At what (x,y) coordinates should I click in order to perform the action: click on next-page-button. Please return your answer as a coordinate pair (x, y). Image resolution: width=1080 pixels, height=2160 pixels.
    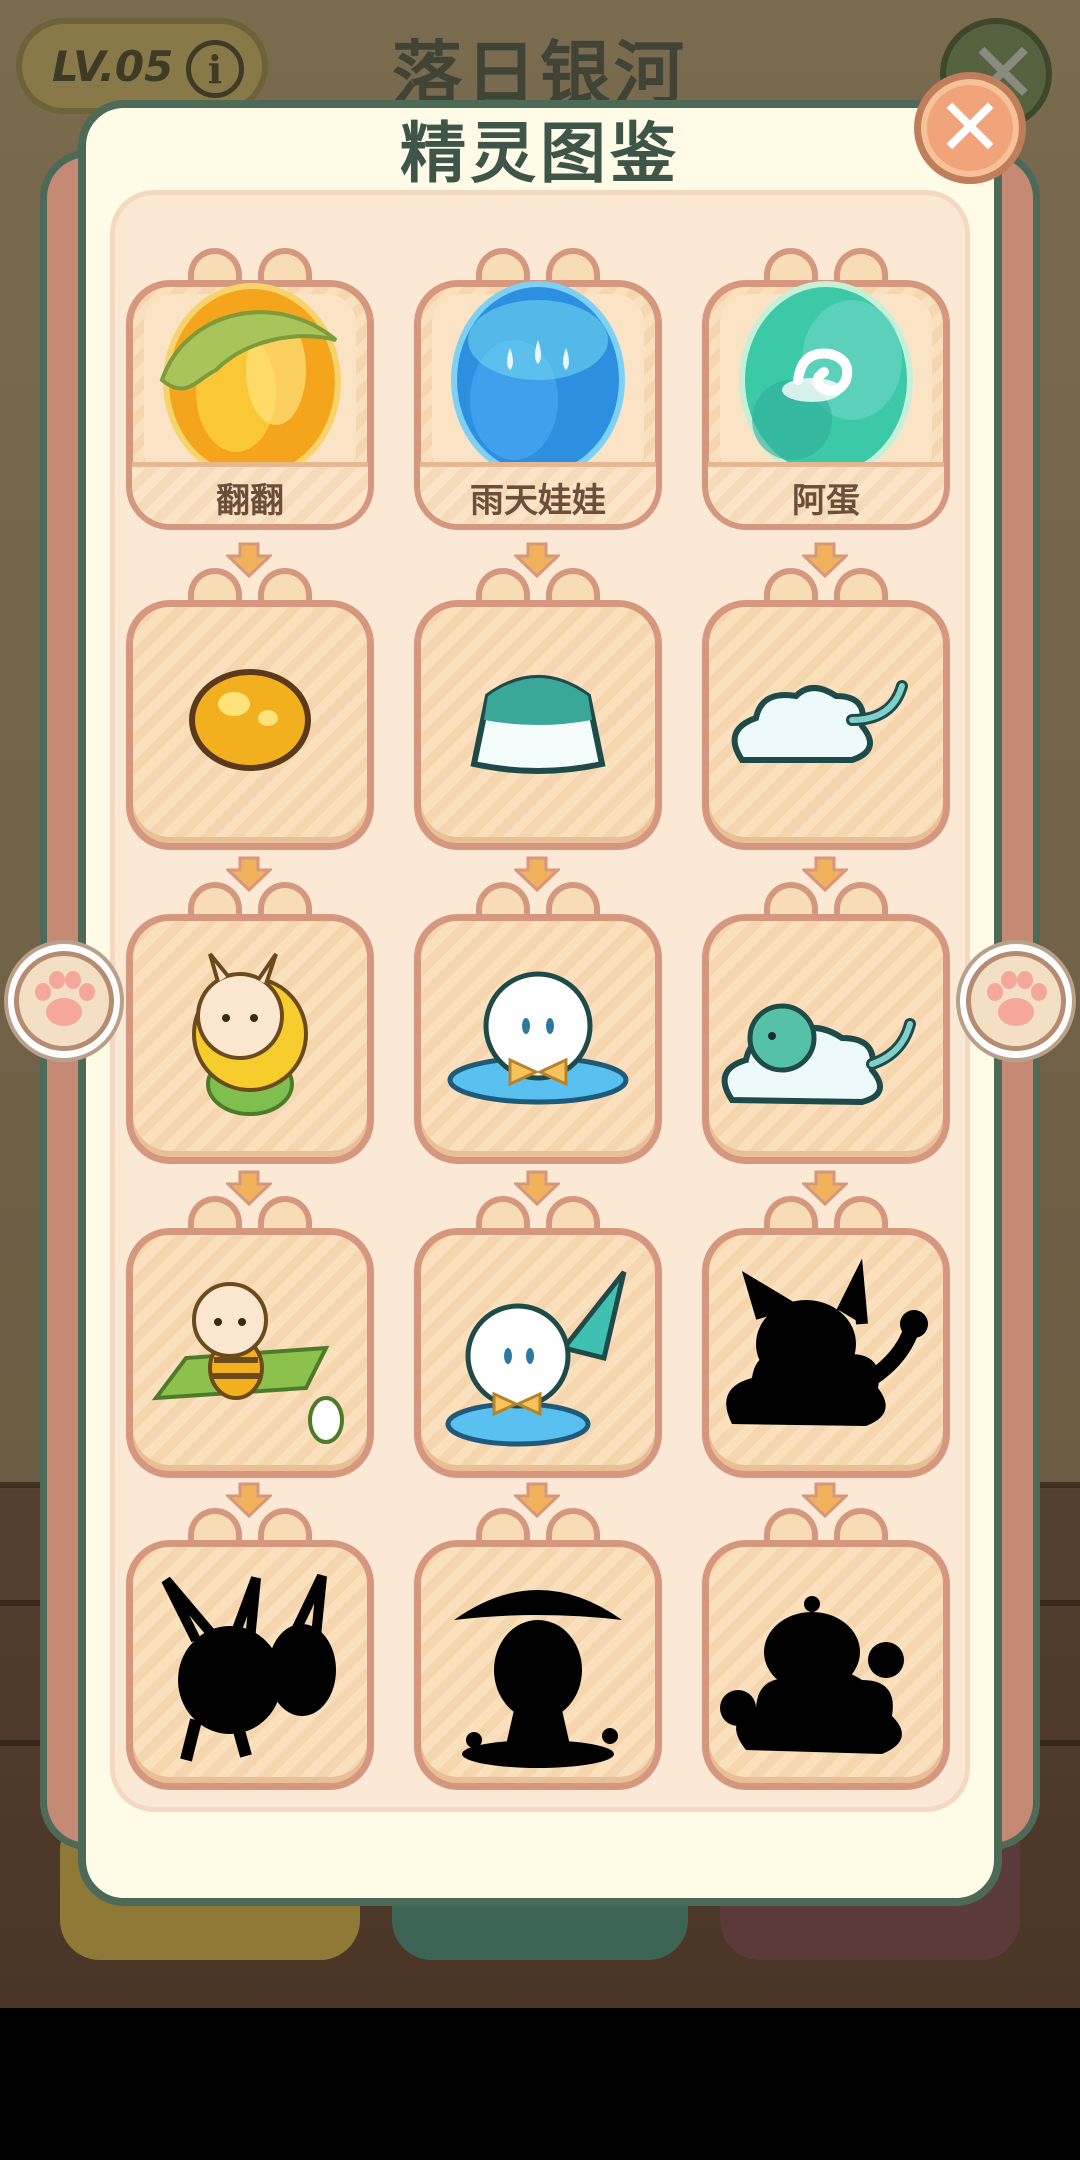
    Looking at the image, I should click on (1016, 1001).